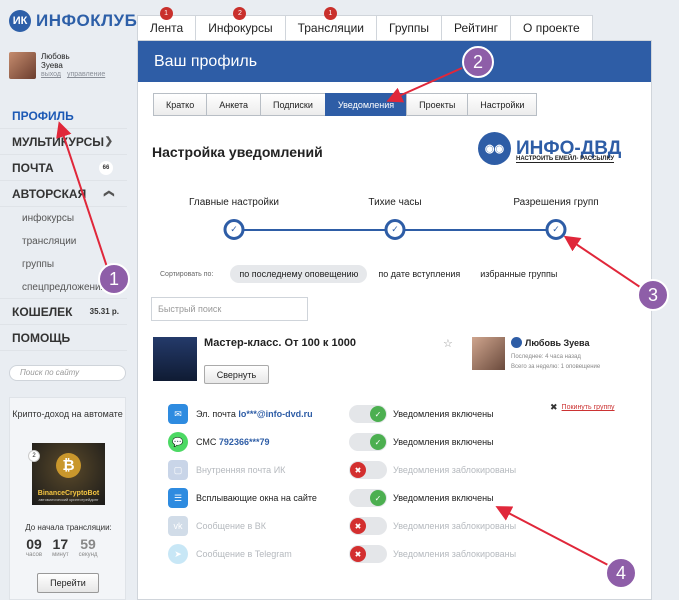  Describe the element at coordinates (653, 295) in the screenshot. I see `callout-3: 3` at that location.